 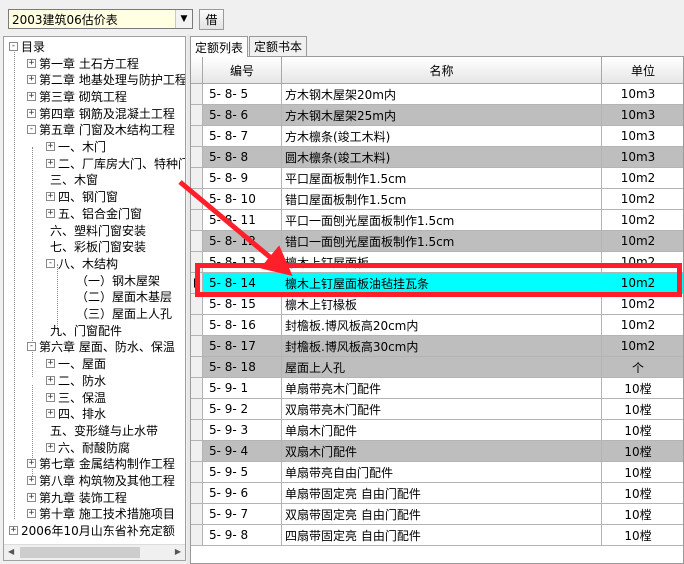 What do you see at coordinates (278, 46) in the screenshot?
I see `tab-quota-book: 定额书本` at bounding box center [278, 46].